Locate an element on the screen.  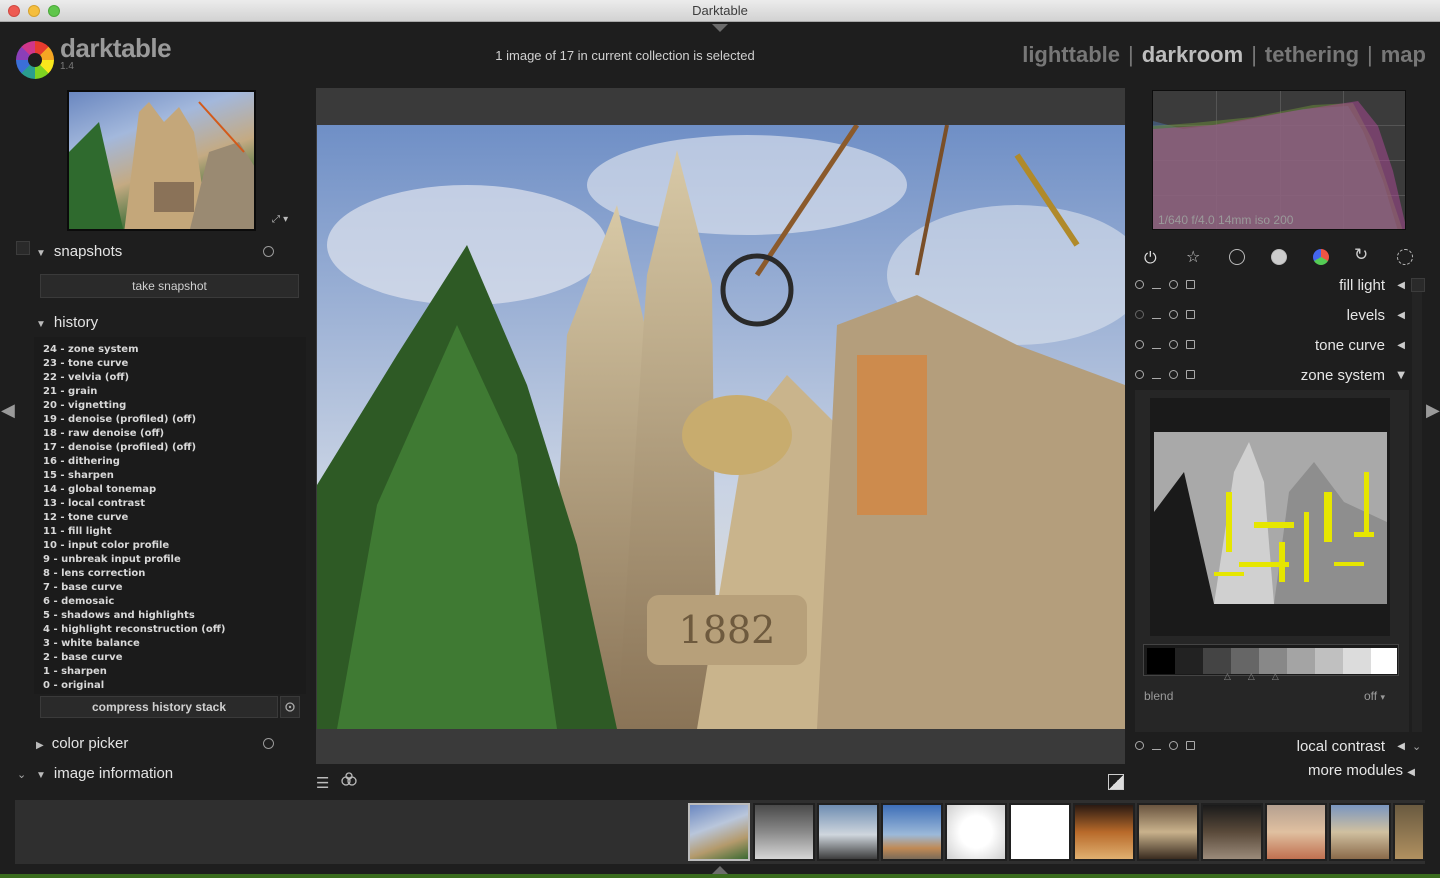
zoom-selector-icon: ⤢ ▾ is located at coordinates (280, 219).